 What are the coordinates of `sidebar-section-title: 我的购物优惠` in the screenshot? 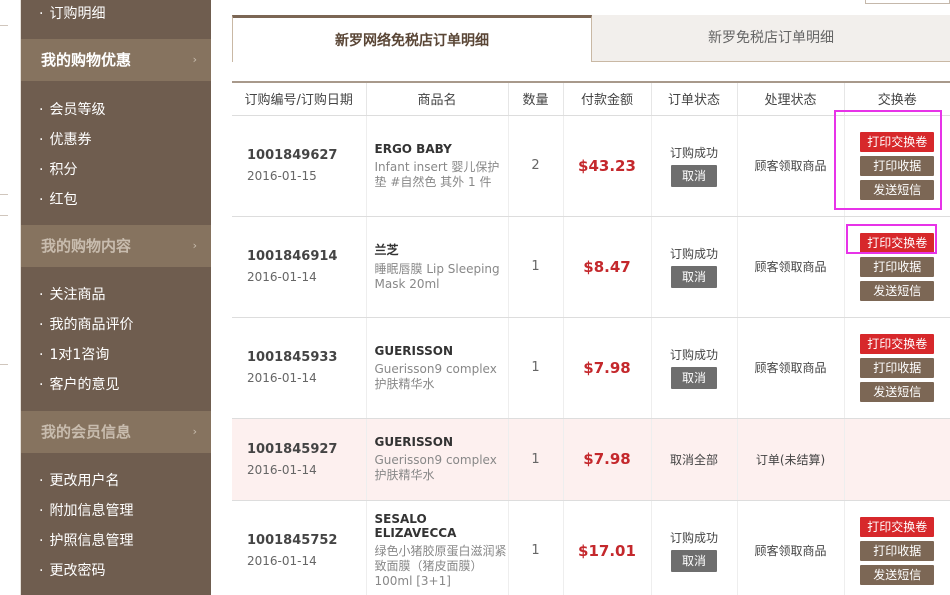 It's located at (86, 60).